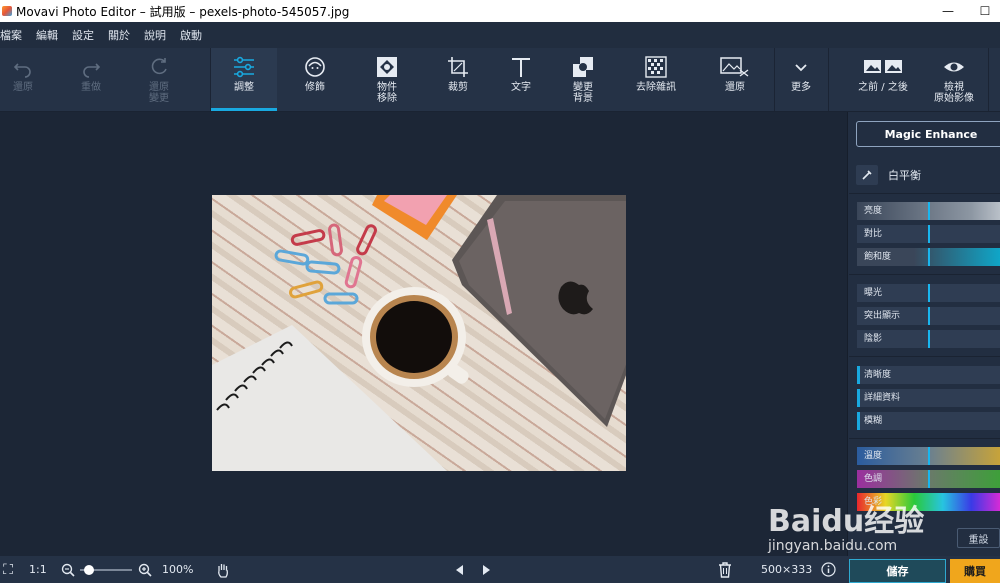 The width and height of the screenshot is (1000, 583). I want to click on retouch-label: 修飾, so click(315, 87).